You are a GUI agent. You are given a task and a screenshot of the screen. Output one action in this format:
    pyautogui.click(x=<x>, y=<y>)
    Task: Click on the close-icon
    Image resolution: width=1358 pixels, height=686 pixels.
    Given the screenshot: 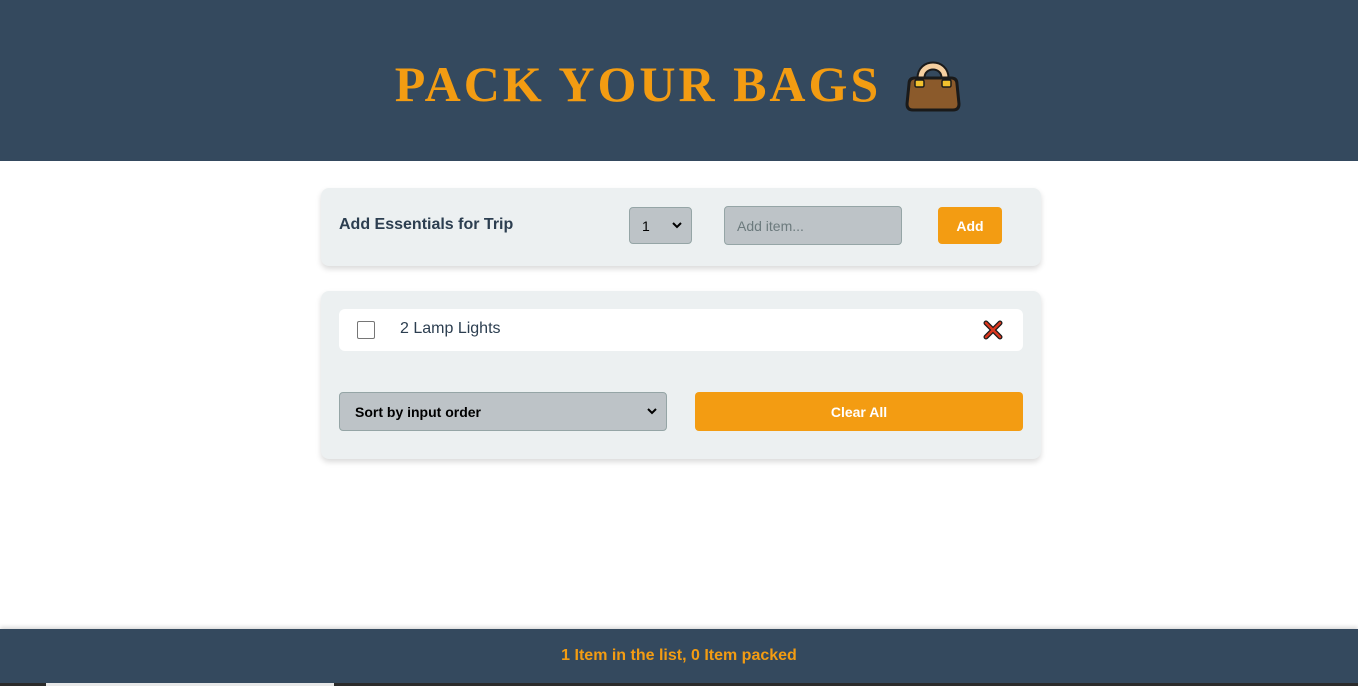 What is the action you would take?
    pyautogui.click(x=993, y=330)
    